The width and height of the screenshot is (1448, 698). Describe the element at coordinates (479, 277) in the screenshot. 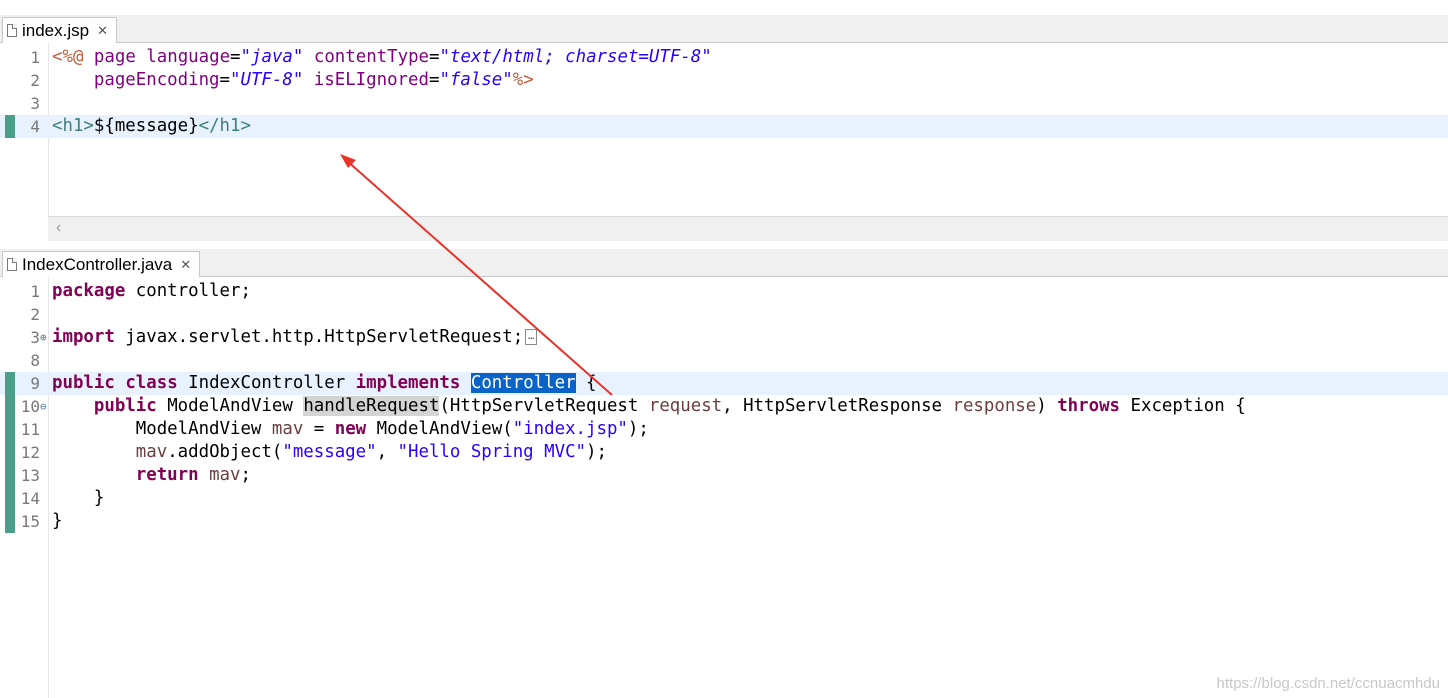

I see `arrow-line` at that location.